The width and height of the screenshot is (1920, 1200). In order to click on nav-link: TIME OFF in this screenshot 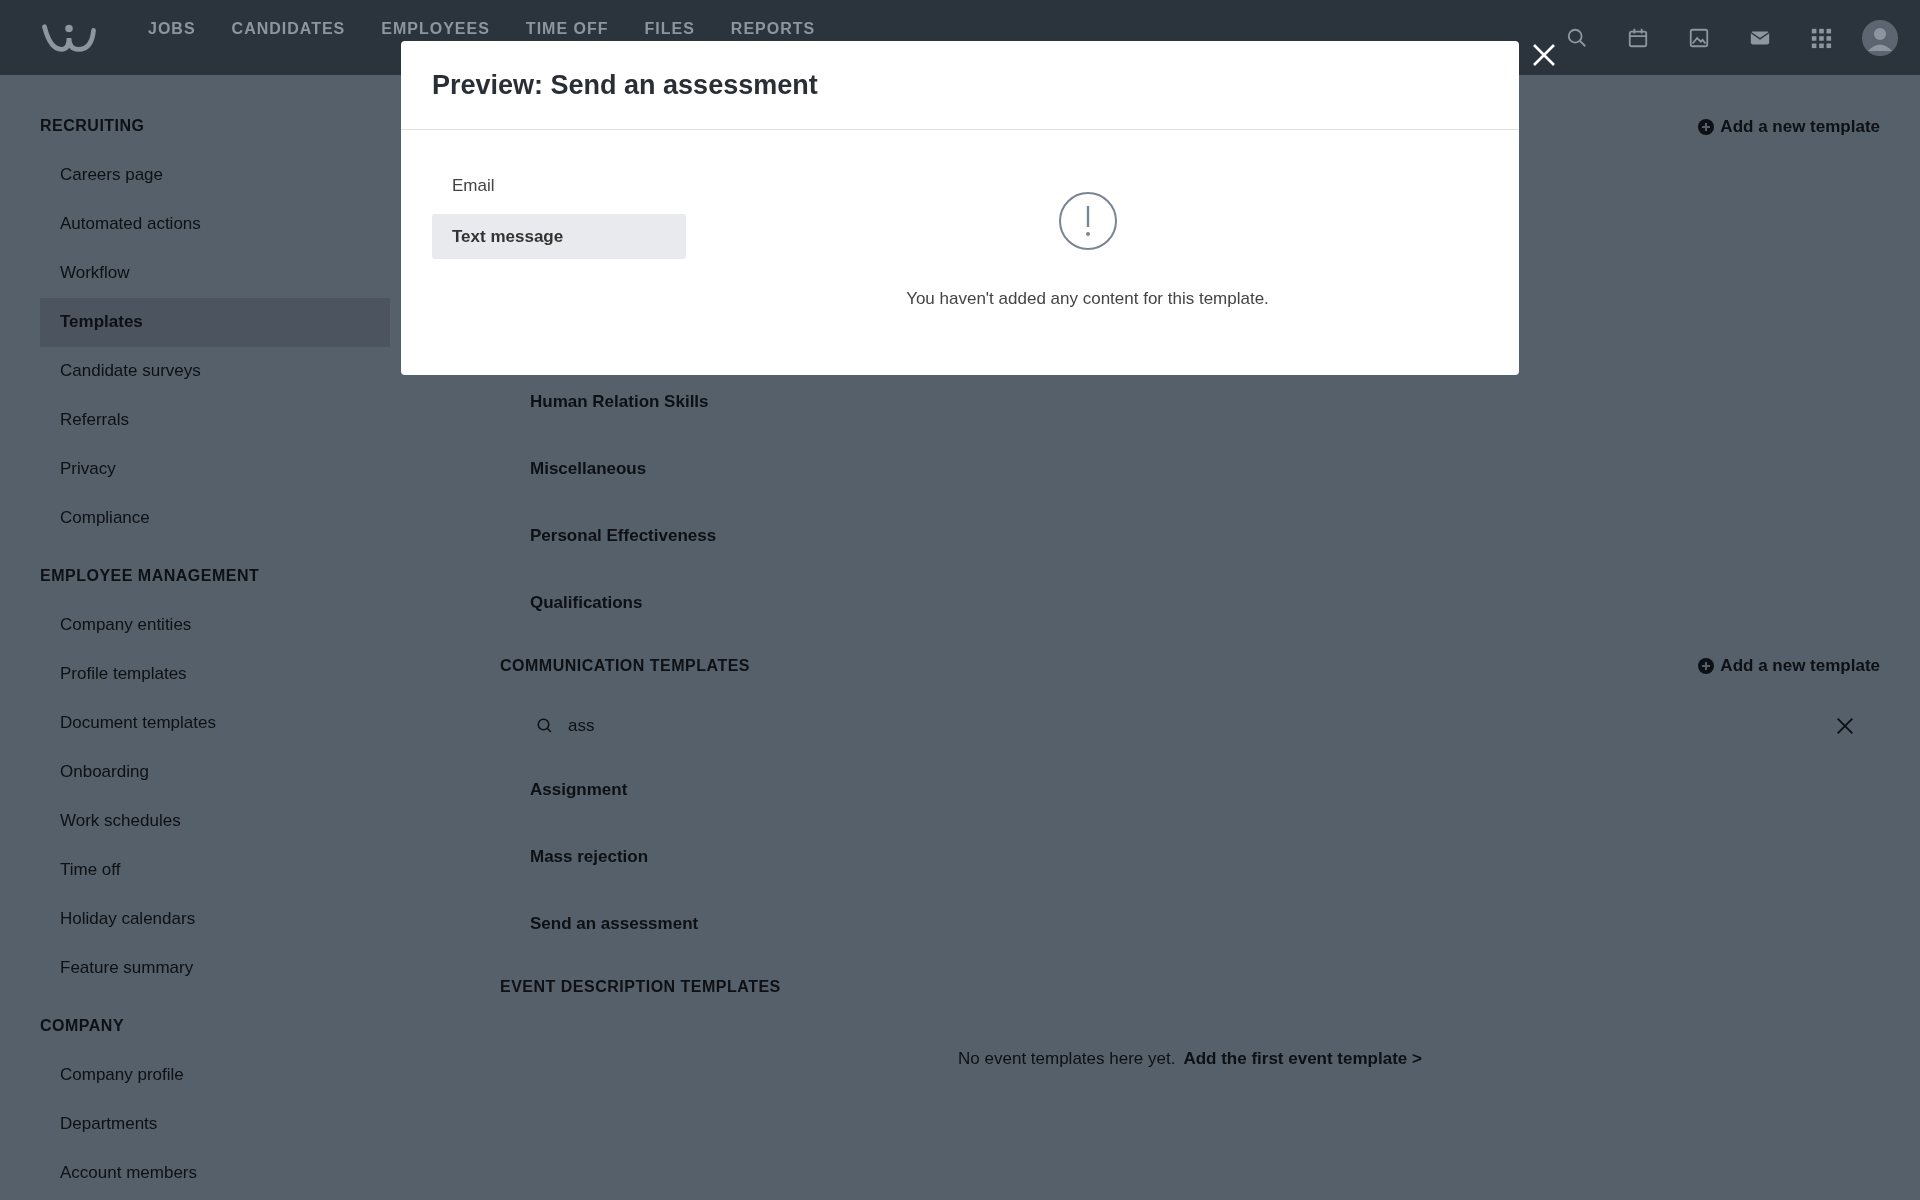, I will do `click(567, 29)`.